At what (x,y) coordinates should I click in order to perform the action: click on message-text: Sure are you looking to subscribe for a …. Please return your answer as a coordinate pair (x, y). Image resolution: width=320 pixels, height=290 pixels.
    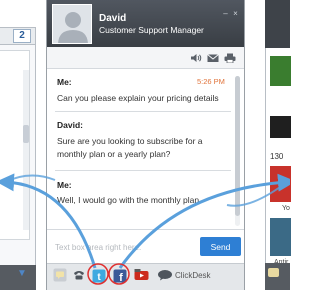
    Looking at the image, I should click on (130, 147).